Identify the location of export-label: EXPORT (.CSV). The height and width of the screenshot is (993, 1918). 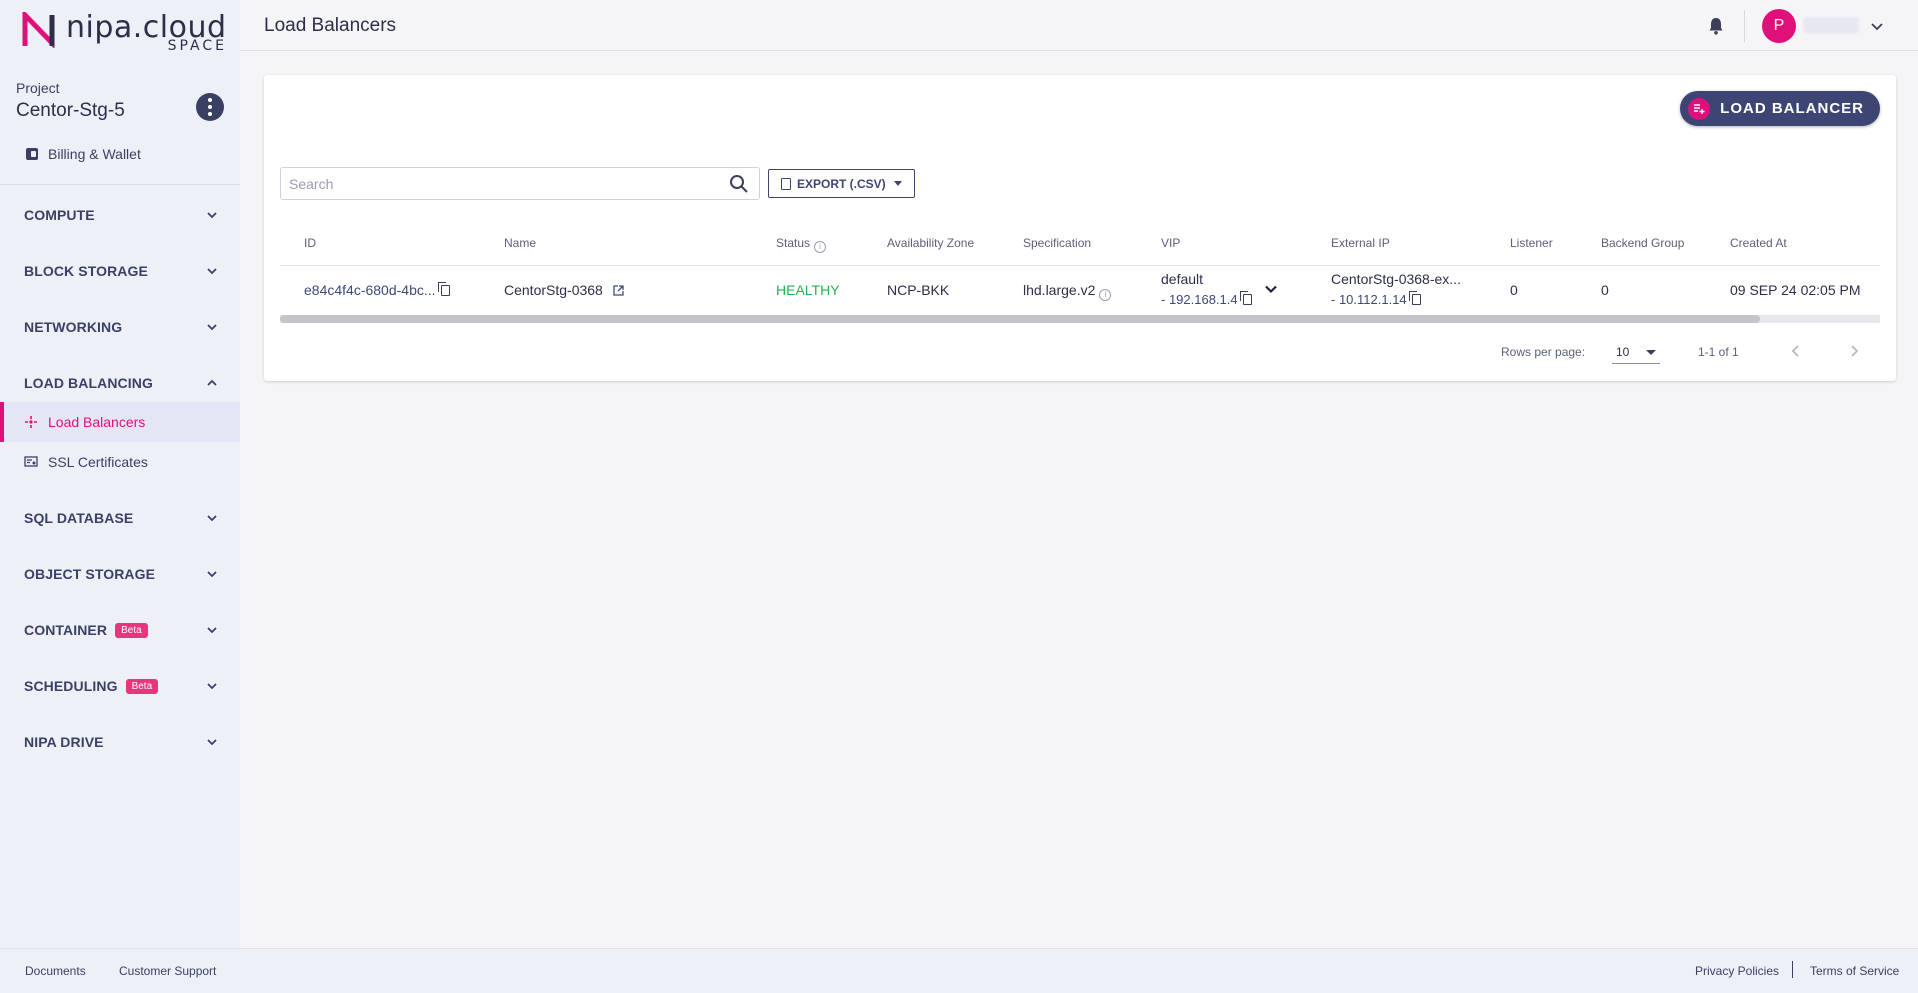
(841, 183).